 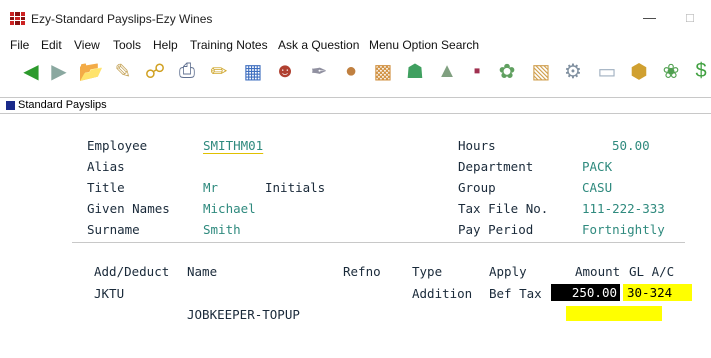 I want to click on bottle-icon: ▪, so click(x=477, y=71).